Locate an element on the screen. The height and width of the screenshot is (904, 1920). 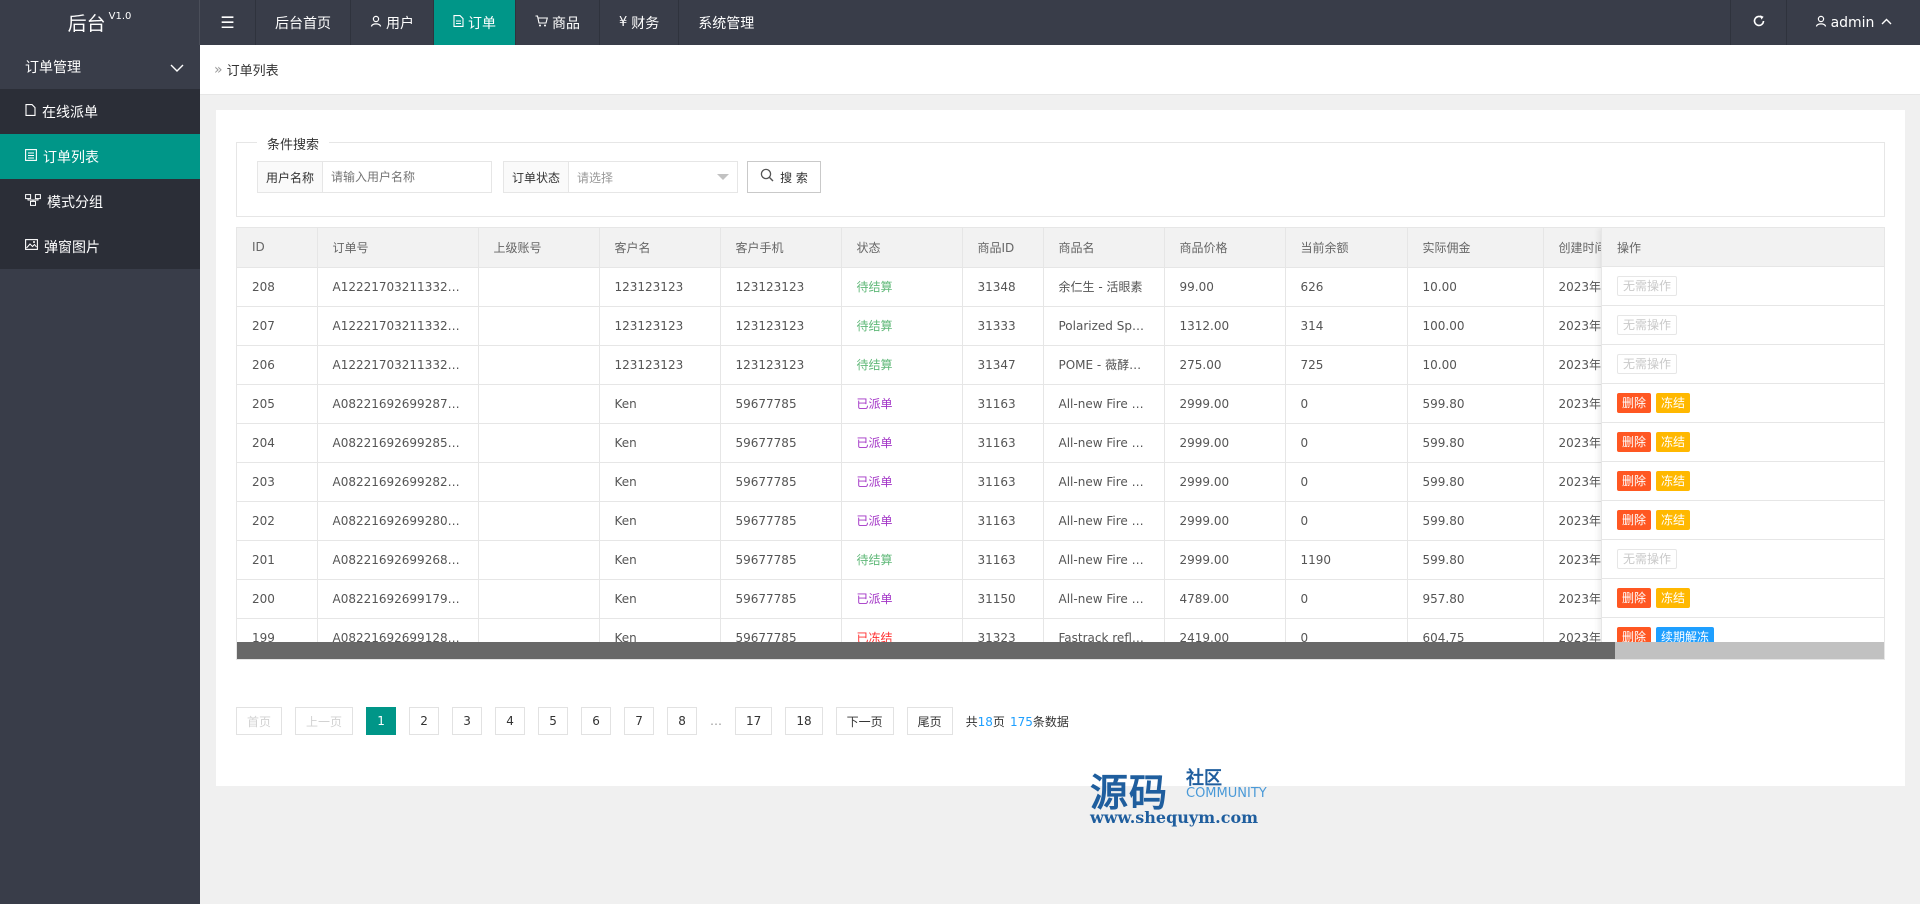
pager-page-button: 17 is located at coordinates (754, 721).